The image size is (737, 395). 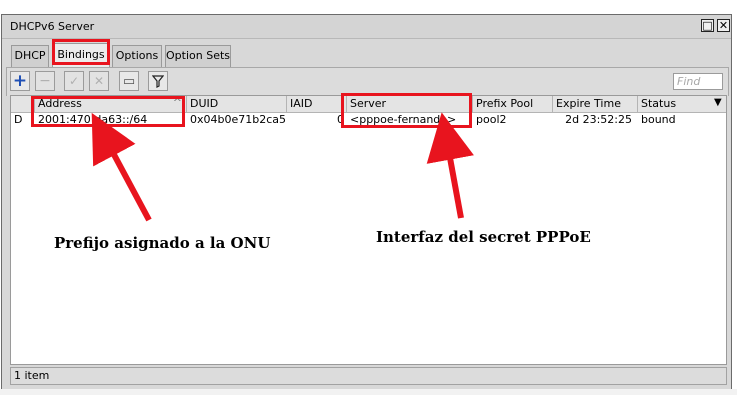 I want to click on prefix-arrow, so click(x=121, y=167).